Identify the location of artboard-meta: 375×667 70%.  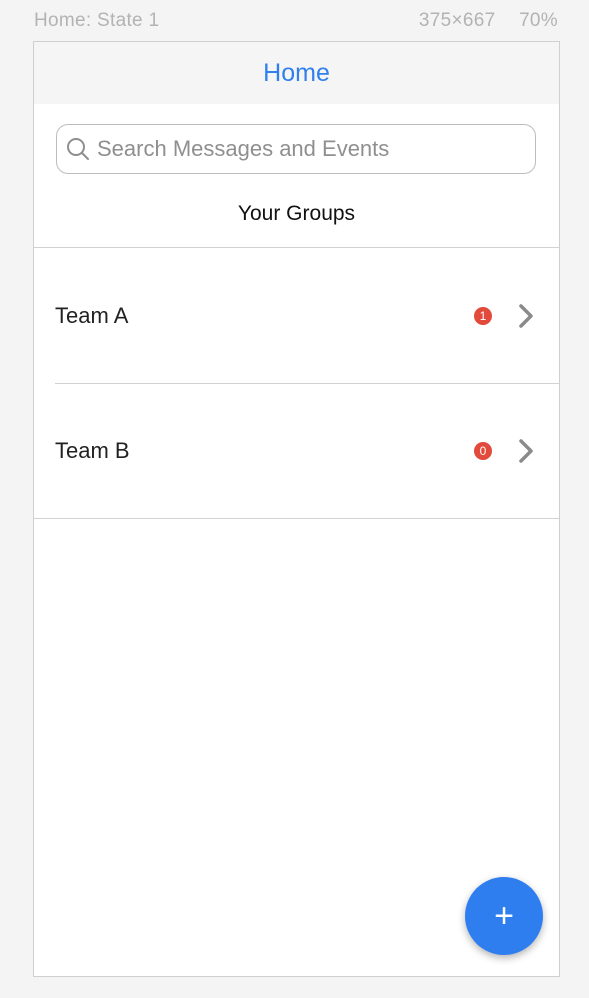
(488, 21).